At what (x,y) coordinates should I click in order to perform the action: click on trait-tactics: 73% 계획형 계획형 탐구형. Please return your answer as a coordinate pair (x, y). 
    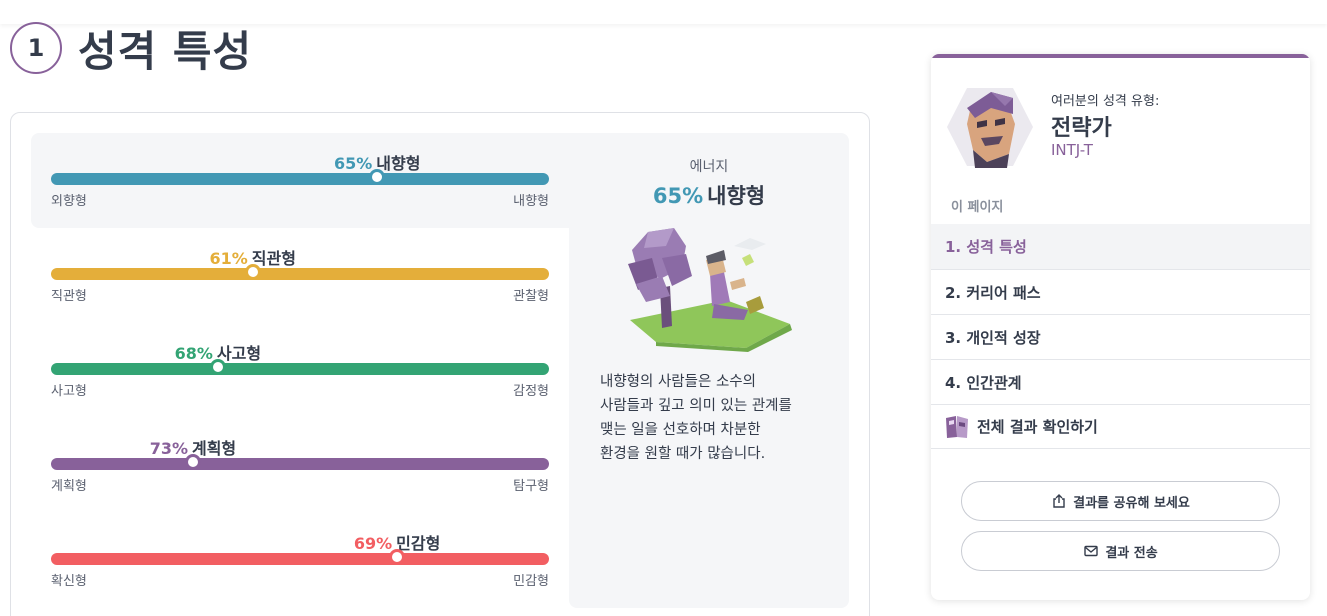
    Looking at the image, I should click on (300, 470).